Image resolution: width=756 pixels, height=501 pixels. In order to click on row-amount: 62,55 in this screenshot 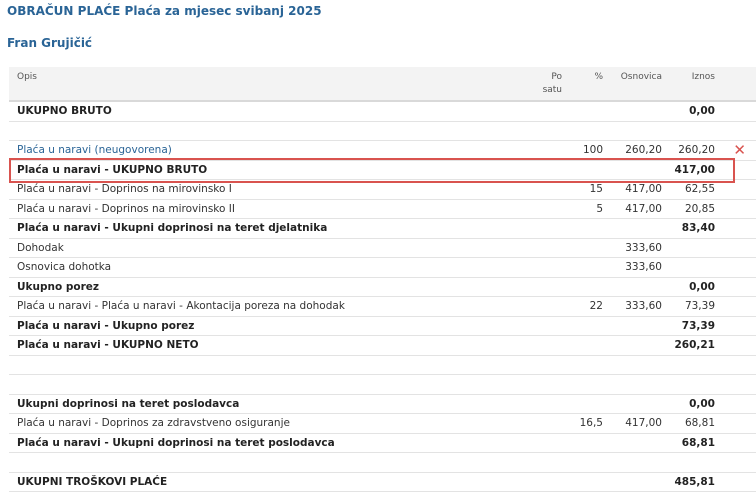, I will do `click(699, 189)`.